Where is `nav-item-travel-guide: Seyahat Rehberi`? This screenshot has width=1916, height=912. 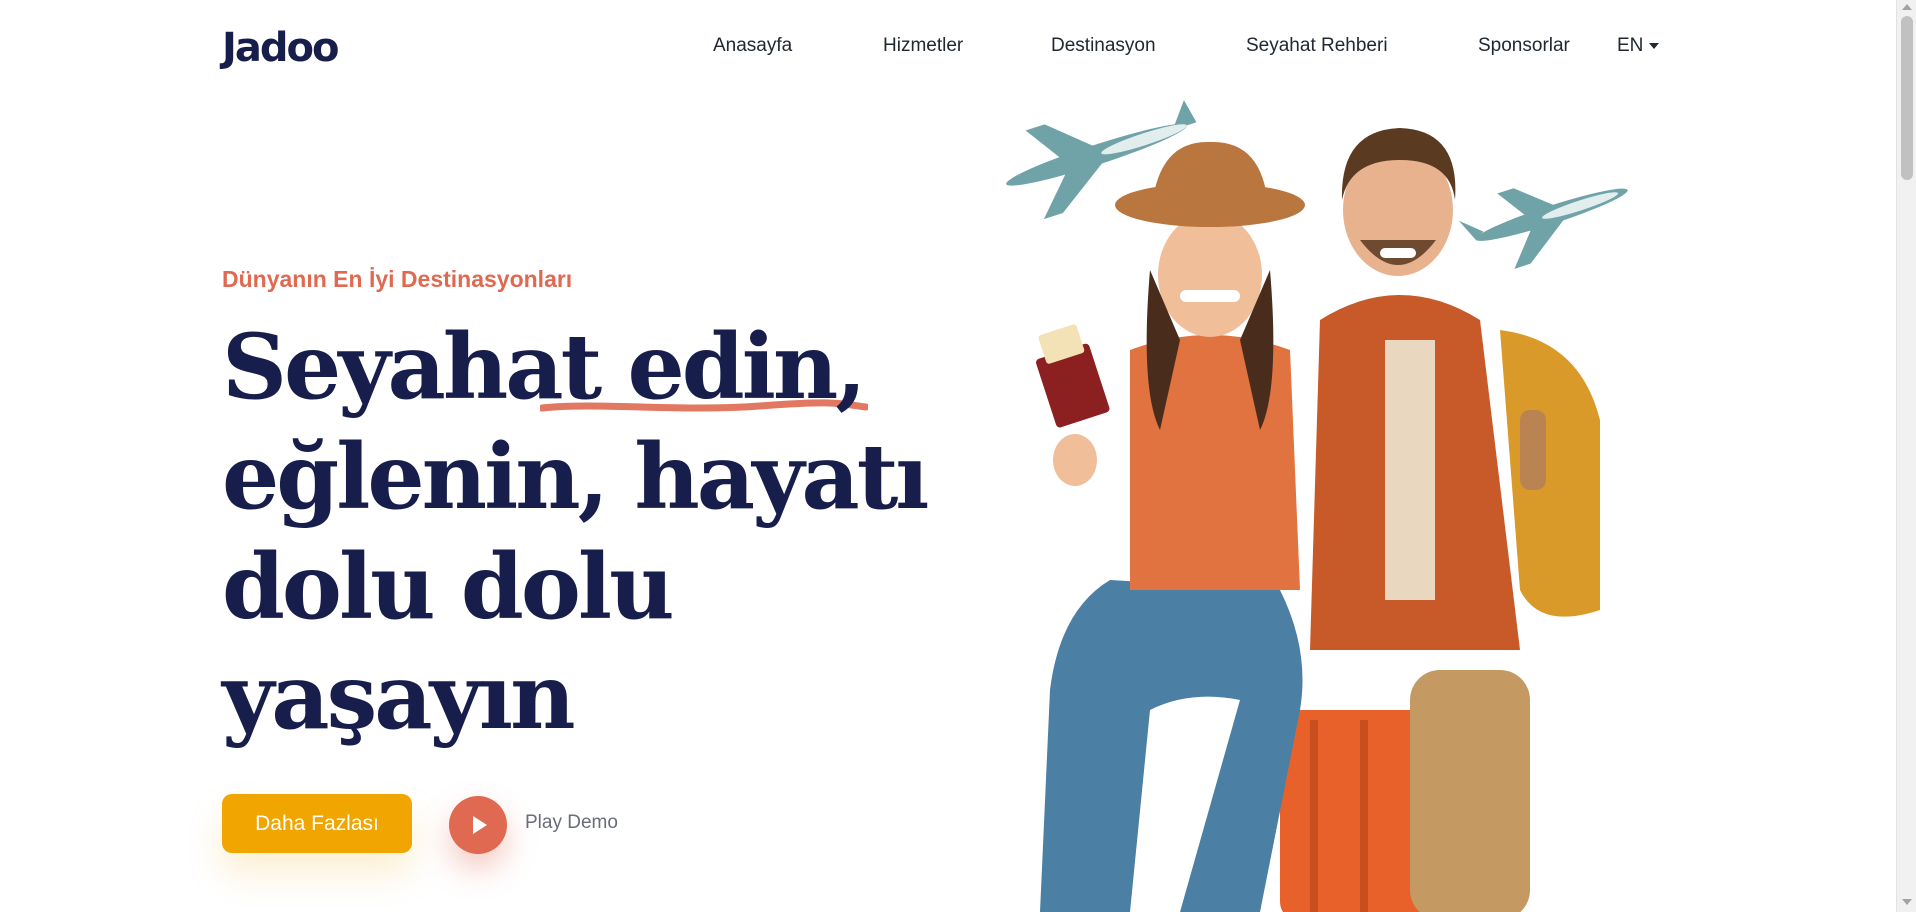
nav-item-travel-guide: Seyahat Rehberi is located at coordinates (1317, 46).